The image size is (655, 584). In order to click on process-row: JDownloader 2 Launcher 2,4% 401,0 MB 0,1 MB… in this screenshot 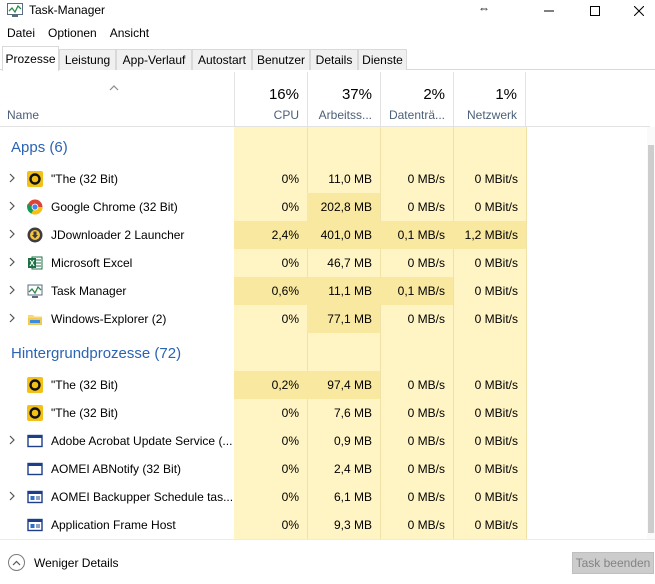, I will do `click(263, 235)`.